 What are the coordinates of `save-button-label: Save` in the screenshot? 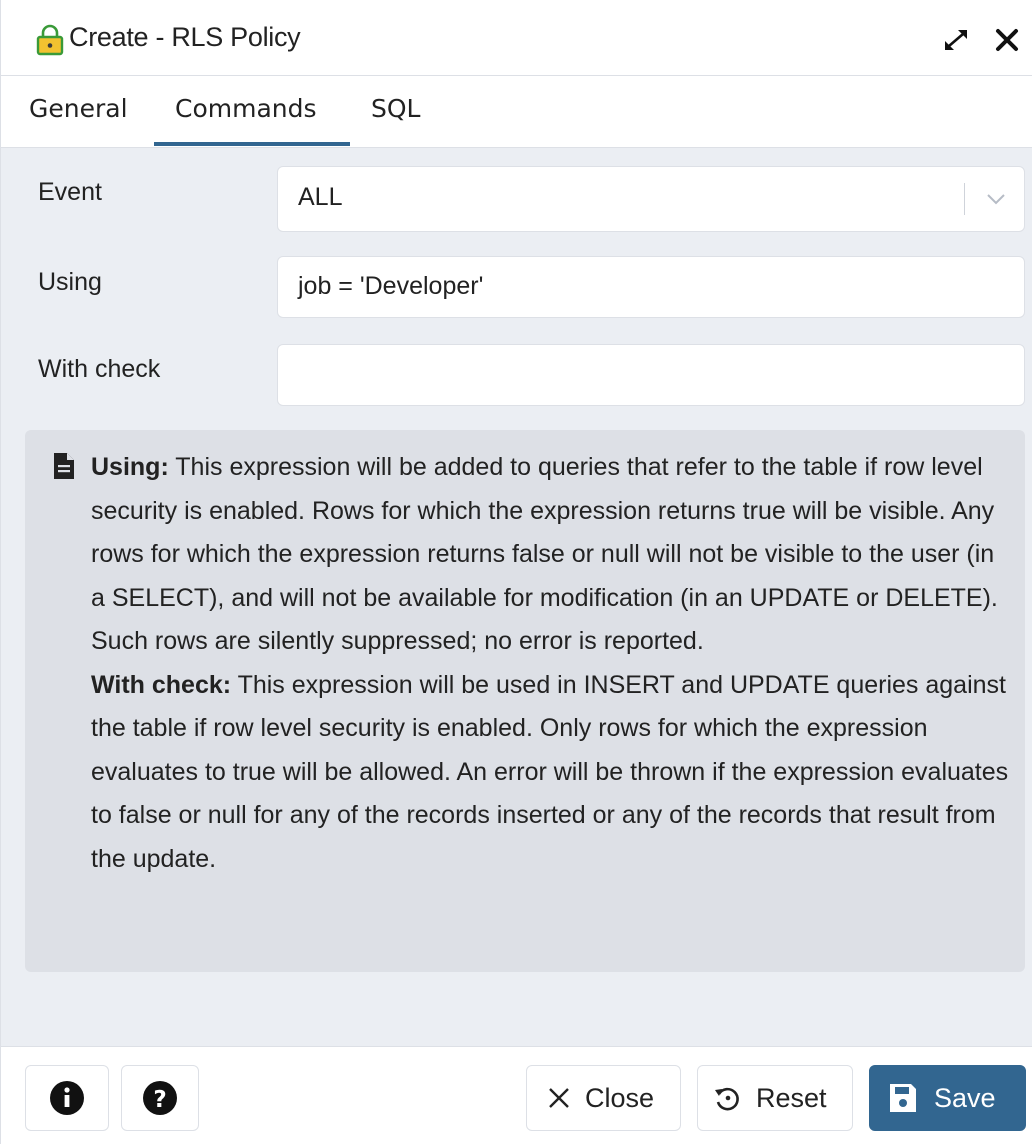 It's located at (965, 1098).